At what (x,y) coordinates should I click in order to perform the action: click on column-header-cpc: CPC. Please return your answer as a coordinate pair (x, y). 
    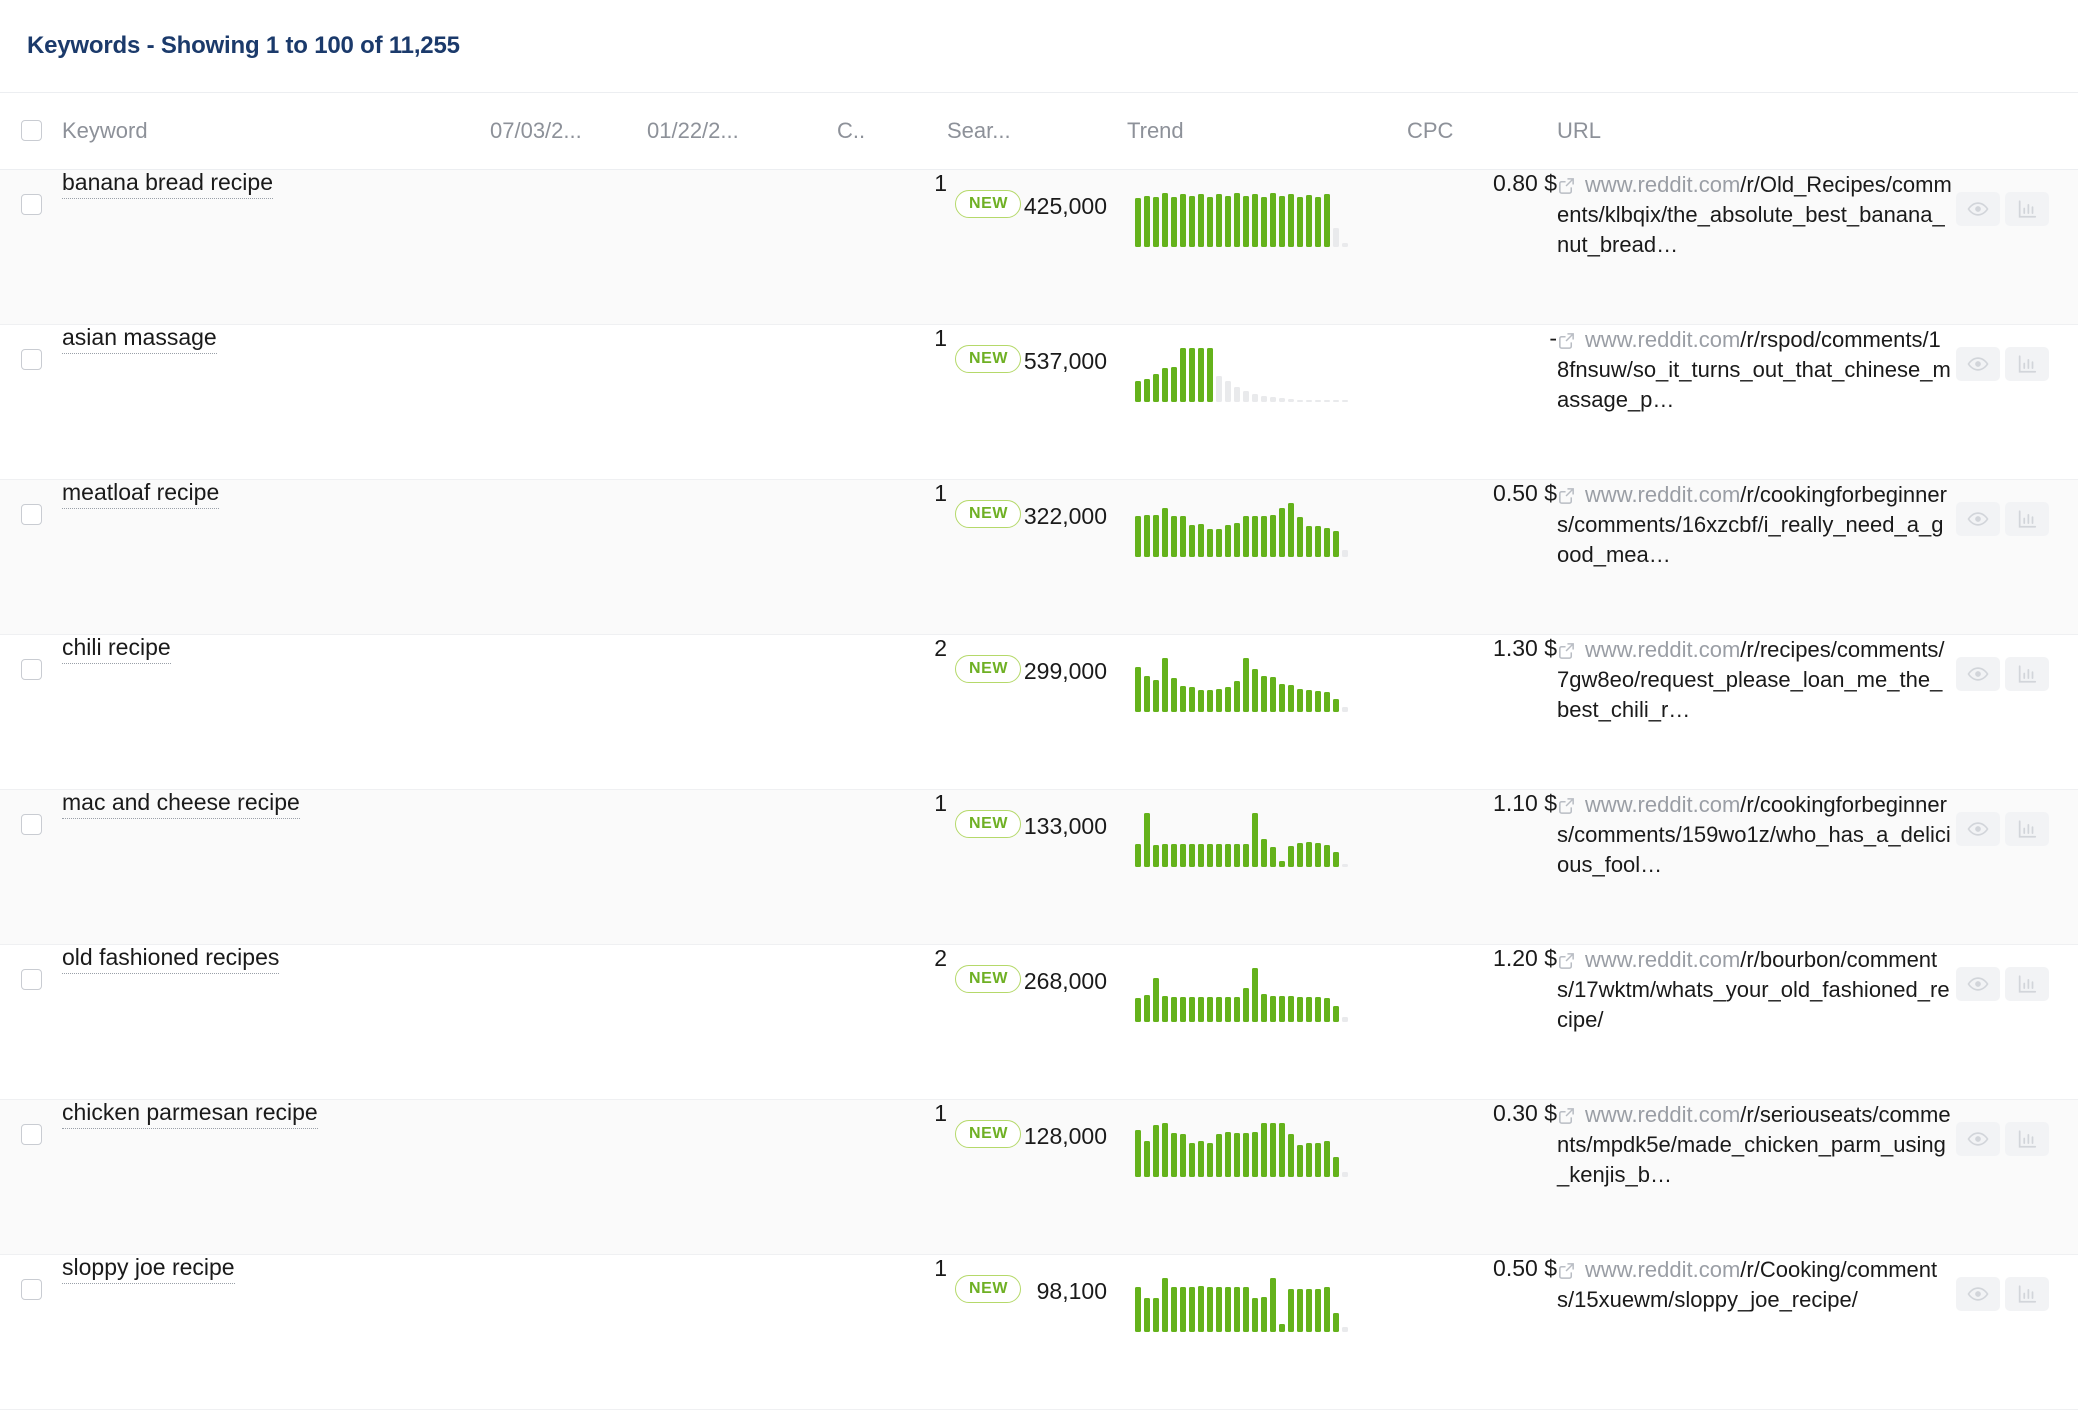
    Looking at the image, I should click on (1482, 131).